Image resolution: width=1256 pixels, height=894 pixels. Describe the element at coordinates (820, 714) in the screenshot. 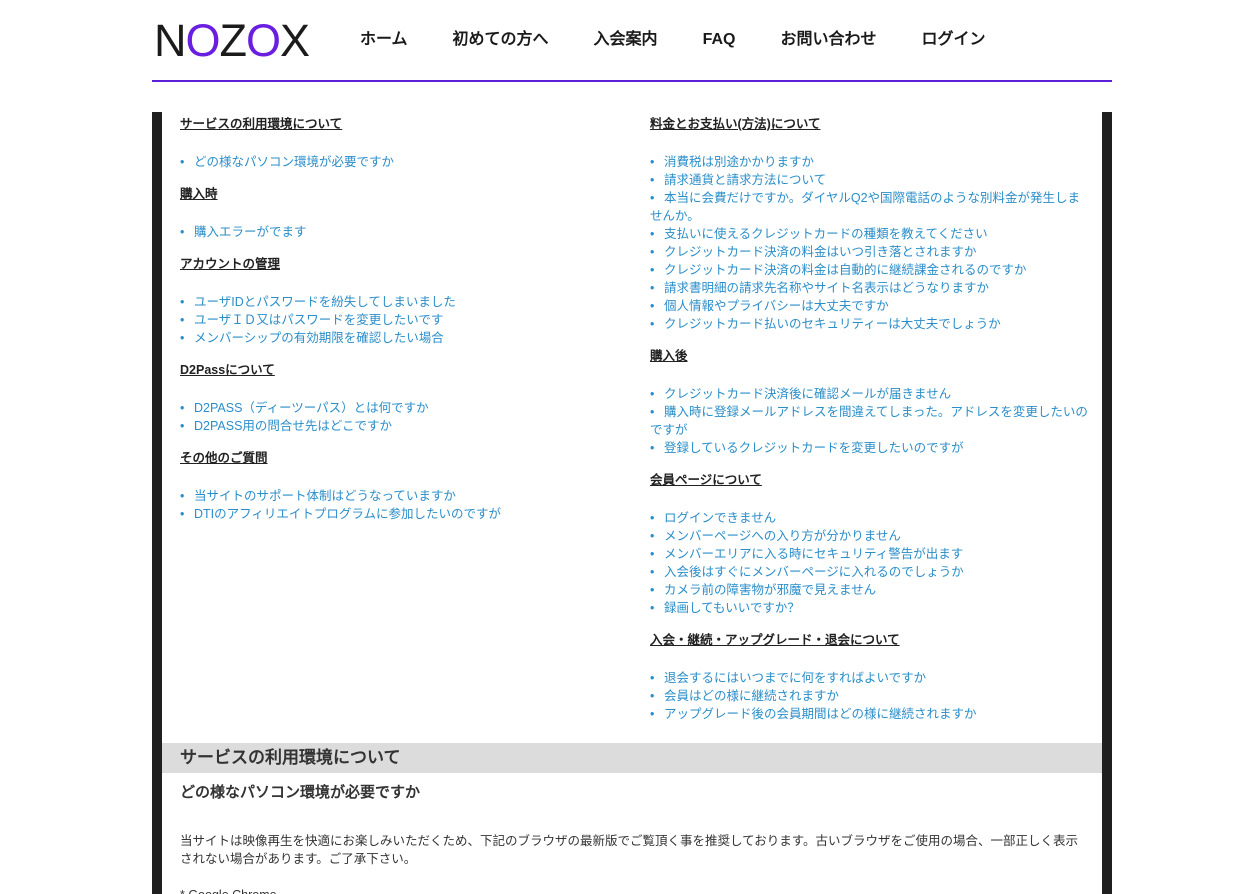

I see `faq-question-link: アップグレード後の会員期間はどの様に継続されますか` at that location.